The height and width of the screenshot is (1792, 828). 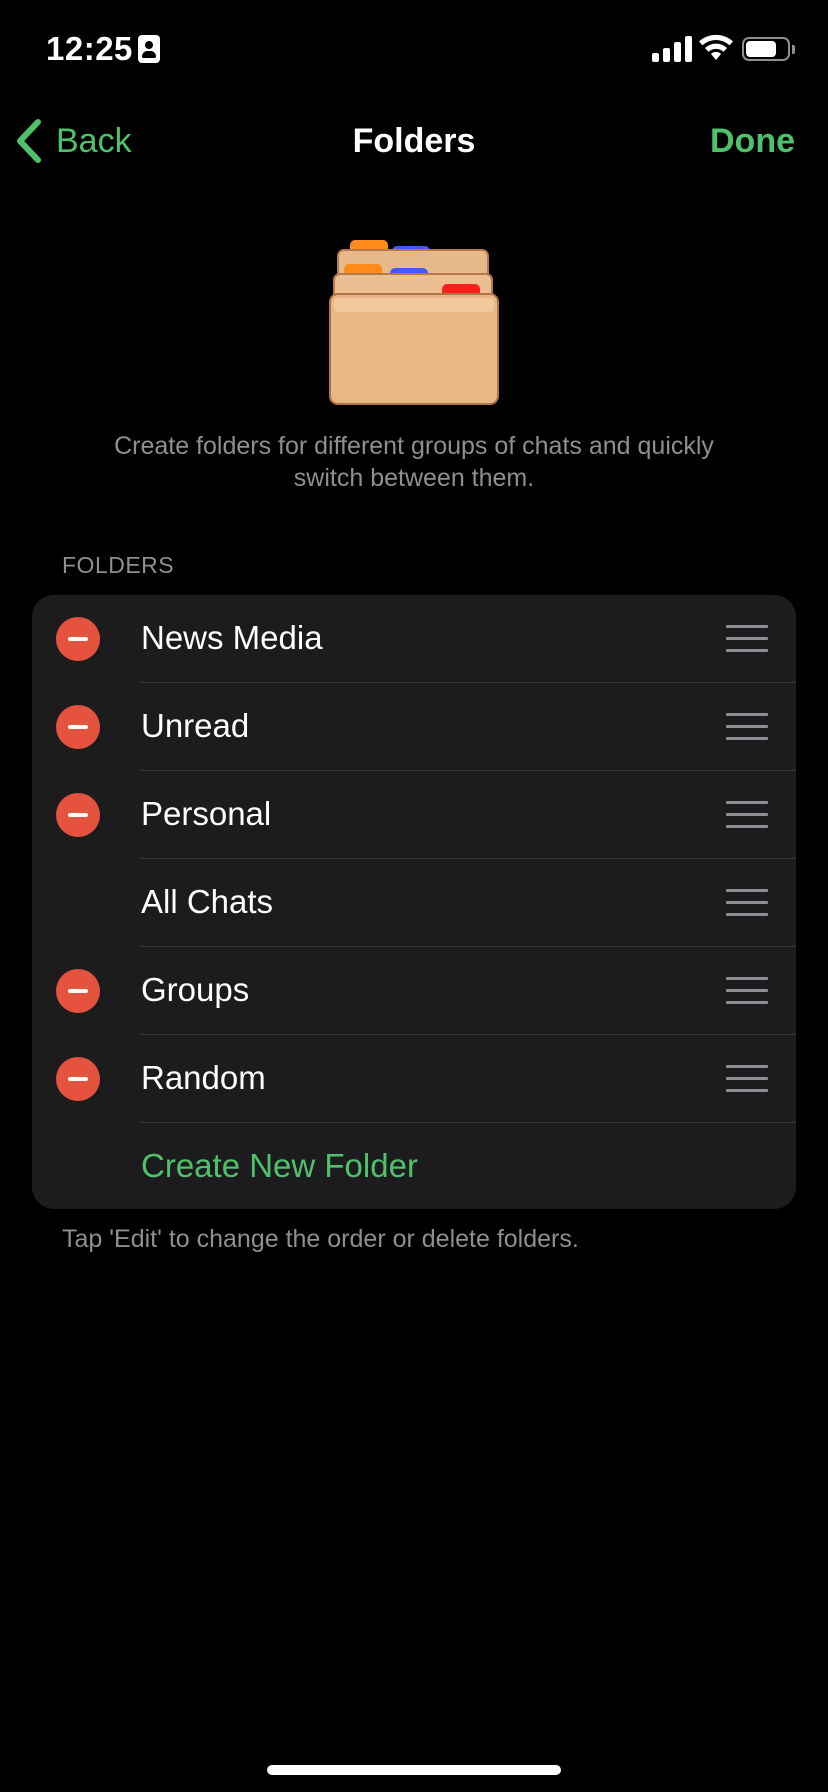 I want to click on battery-icon, so click(x=766, y=49).